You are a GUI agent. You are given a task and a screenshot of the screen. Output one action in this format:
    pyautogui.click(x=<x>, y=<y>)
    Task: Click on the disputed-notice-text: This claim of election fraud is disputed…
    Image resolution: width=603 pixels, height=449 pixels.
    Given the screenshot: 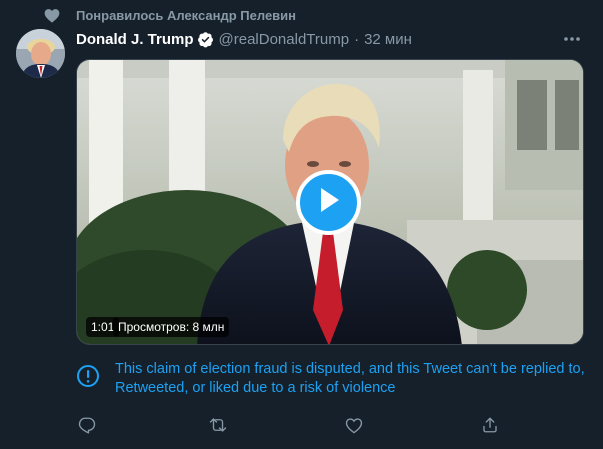 What is the action you would take?
    pyautogui.click(x=350, y=379)
    